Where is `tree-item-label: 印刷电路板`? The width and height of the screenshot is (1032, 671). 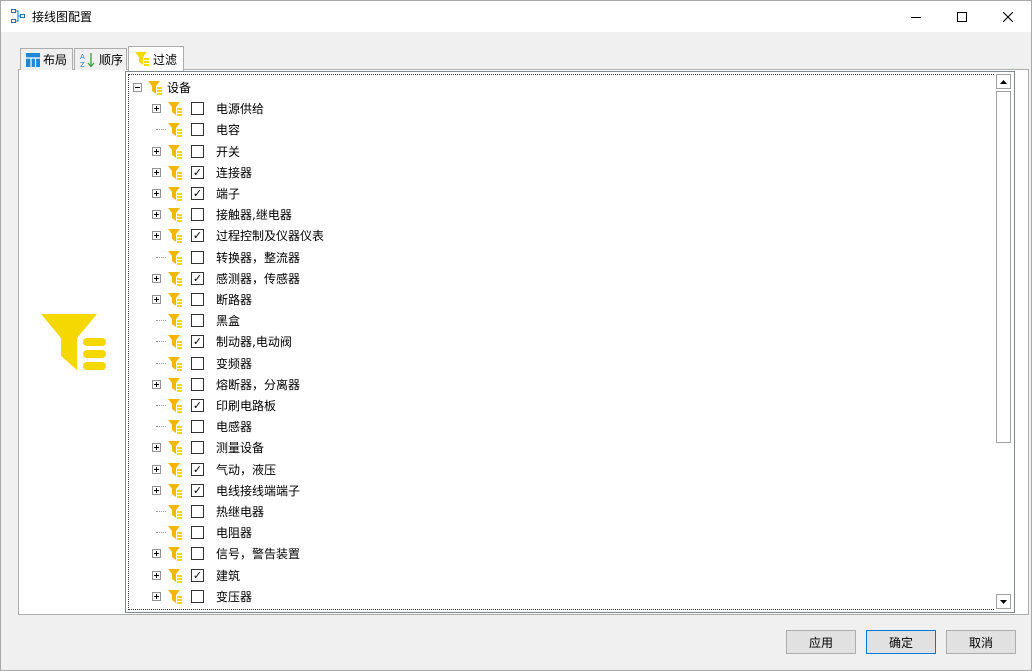
tree-item-label: 印刷电路板 is located at coordinates (246, 406).